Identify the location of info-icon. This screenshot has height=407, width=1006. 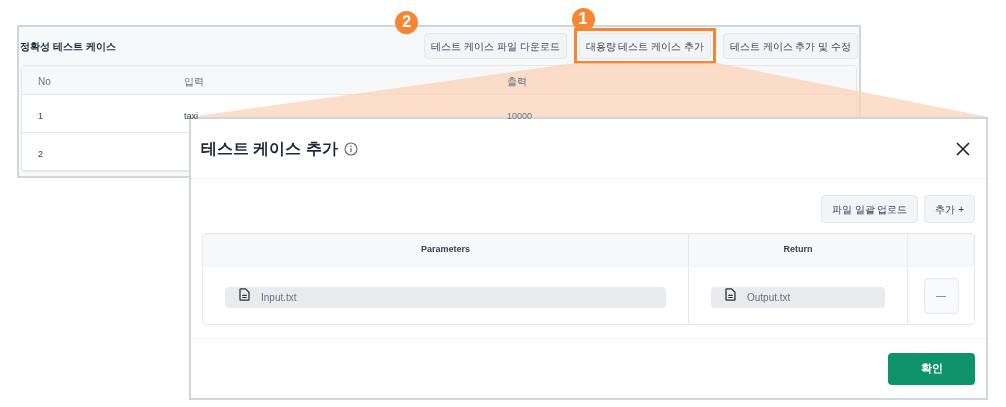
(350, 148).